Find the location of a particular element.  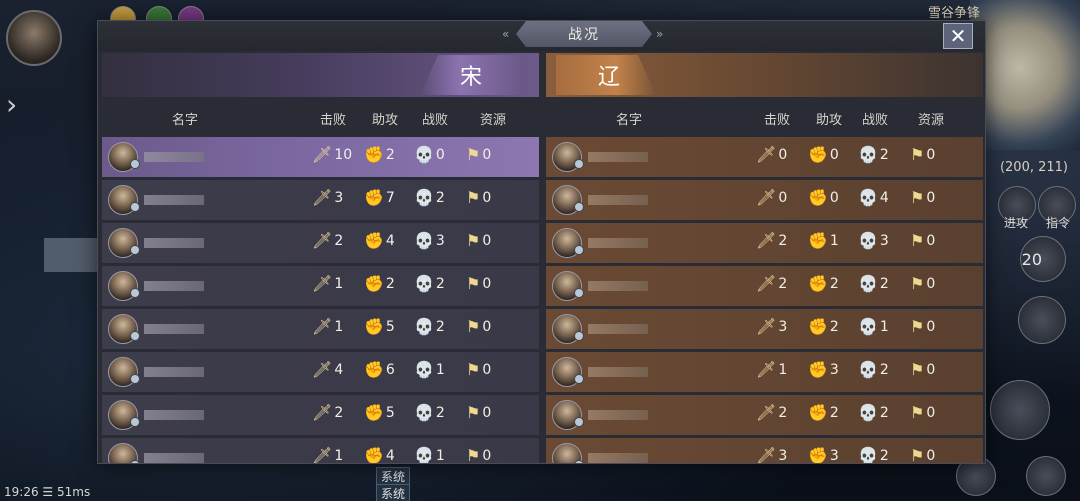

command-label: 指令 is located at coordinates (1057, 223).